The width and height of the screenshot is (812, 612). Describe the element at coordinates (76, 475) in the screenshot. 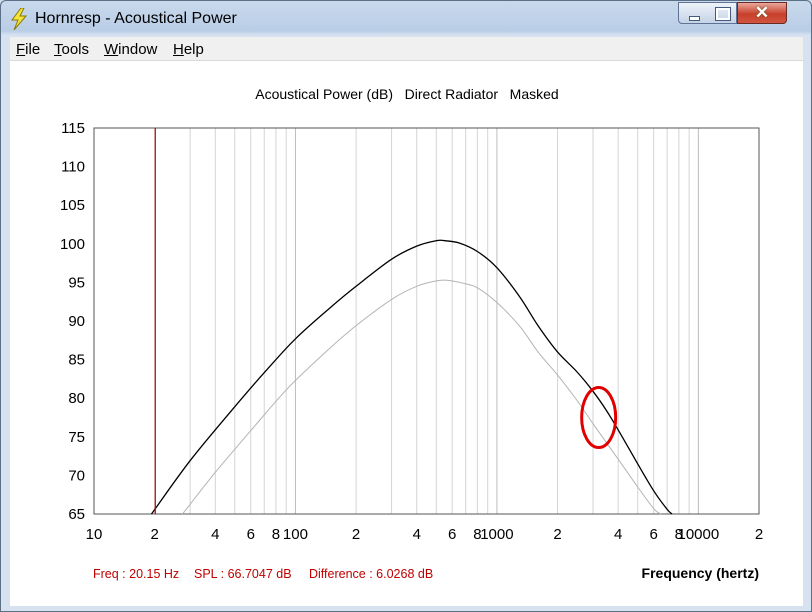

I see `y-tick-label: 70` at that location.